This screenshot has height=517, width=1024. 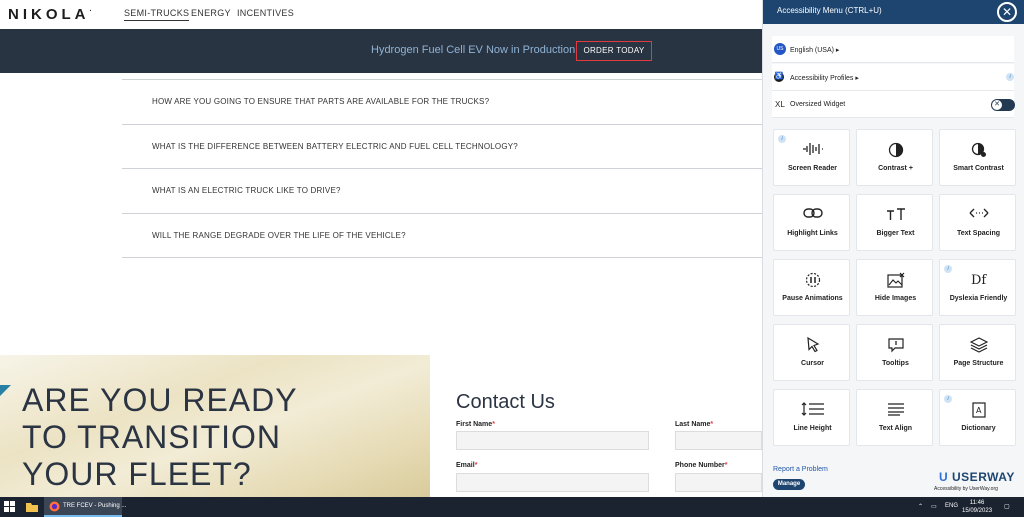 I want to click on us-flag-icon: US, so click(x=780, y=49).